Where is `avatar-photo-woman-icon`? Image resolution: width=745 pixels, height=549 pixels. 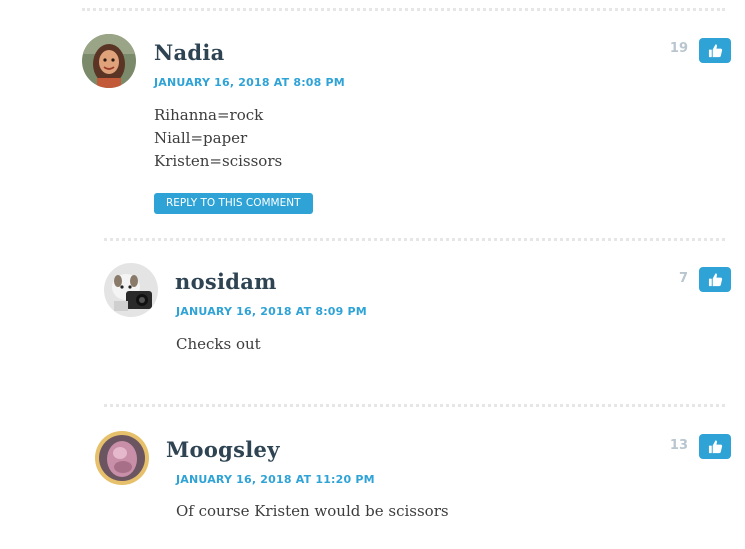
avatar-photo-woman-icon is located at coordinates (109, 61).